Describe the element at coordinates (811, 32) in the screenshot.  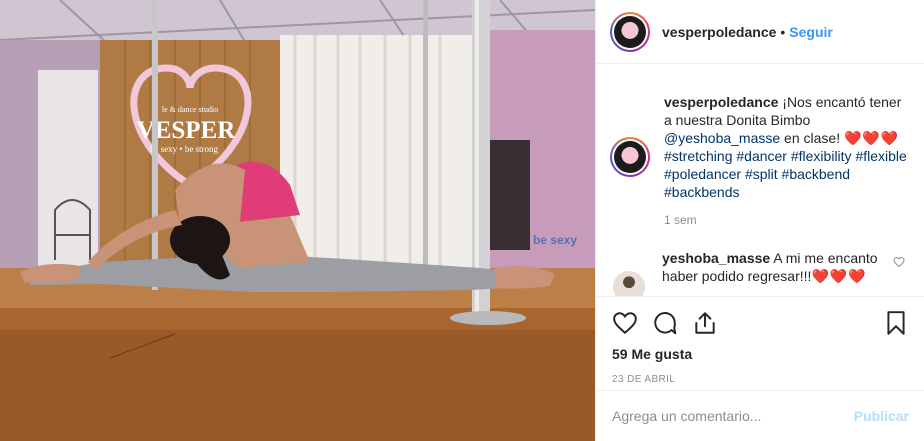
I see `follow-button: Seguir` at that location.